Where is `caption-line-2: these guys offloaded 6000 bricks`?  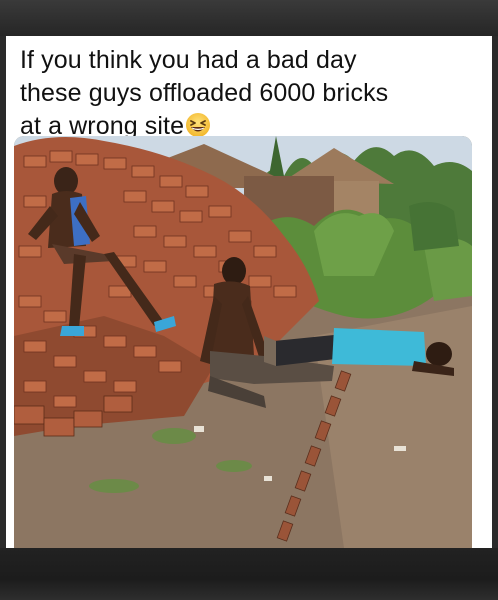
caption-line-2: these guys offloaded 6000 bricks is located at coordinates (204, 93).